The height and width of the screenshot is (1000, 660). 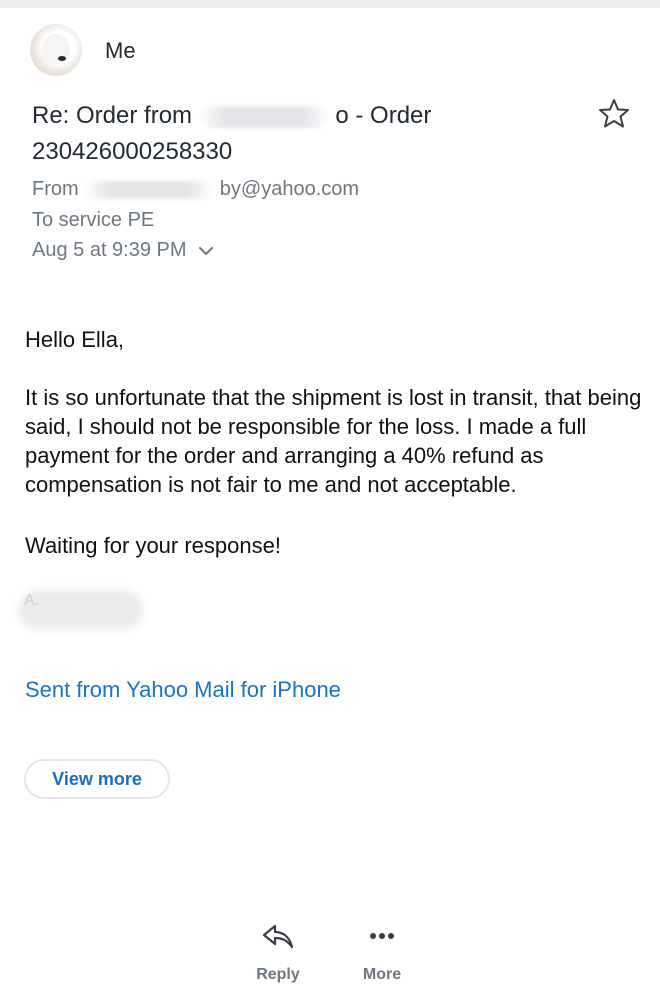 What do you see at coordinates (614, 113) in the screenshot?
I see `star-icon` at bounding box center [614, 113].